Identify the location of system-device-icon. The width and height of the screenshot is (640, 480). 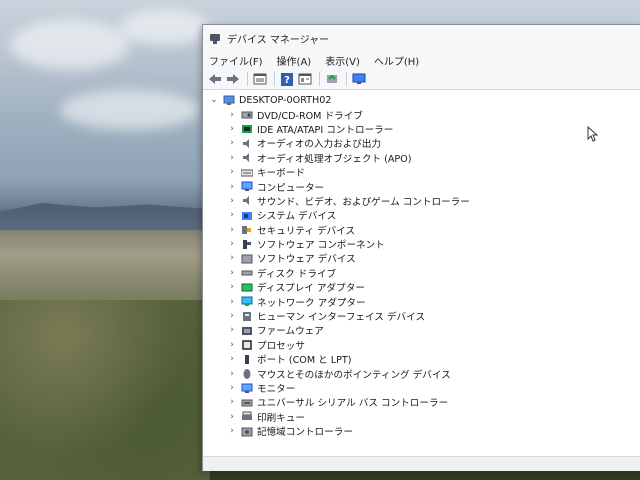
(247, 215).